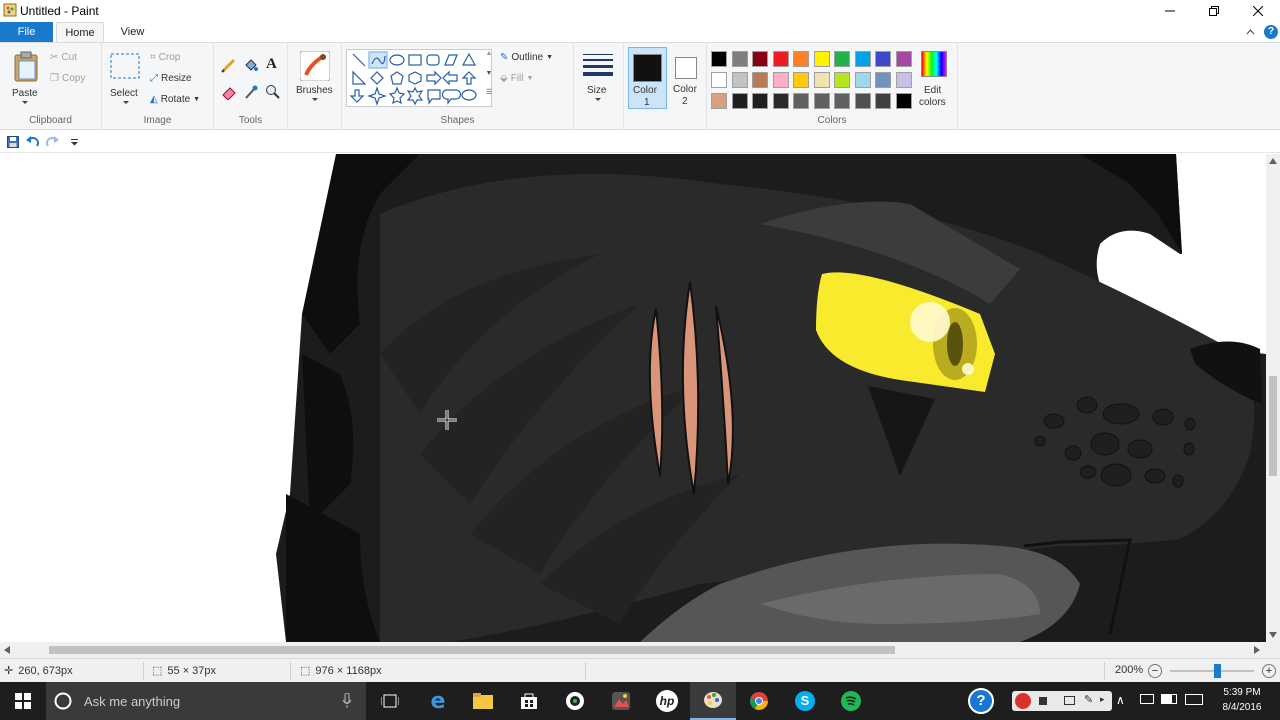 The image size is (1280, 720). Describe the element at coordinates (1242, 700) in the screenshot. I see `taskbar-clock: 5:39 PM 8/4/2016` at that location.